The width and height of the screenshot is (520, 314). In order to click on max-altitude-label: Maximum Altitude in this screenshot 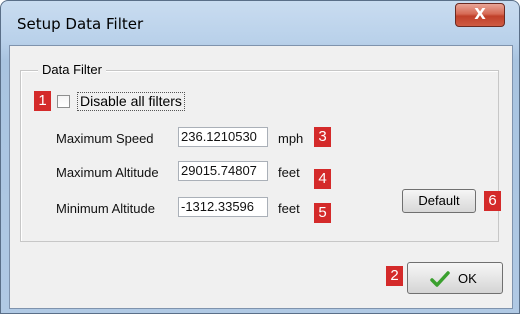, I will do `click(107, 172)`.